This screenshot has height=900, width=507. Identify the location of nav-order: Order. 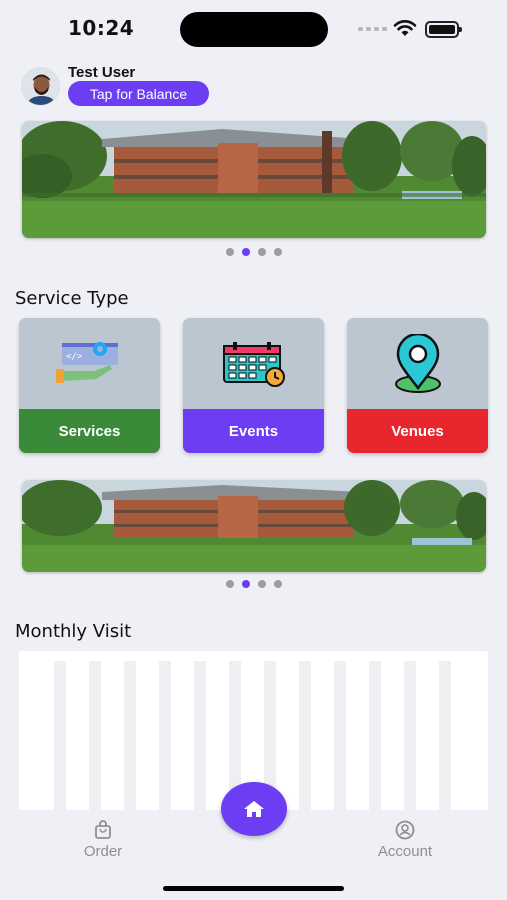
(103, 840).